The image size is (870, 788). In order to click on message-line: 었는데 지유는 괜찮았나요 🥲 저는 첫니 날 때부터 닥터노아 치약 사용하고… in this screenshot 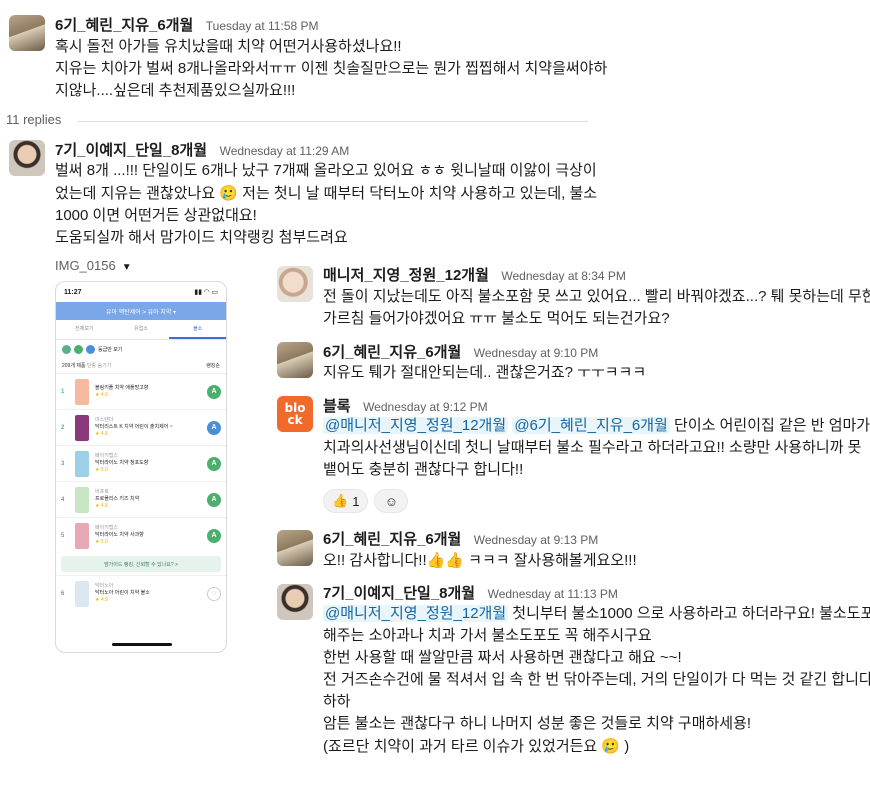, I will do `click(326, 193)`.